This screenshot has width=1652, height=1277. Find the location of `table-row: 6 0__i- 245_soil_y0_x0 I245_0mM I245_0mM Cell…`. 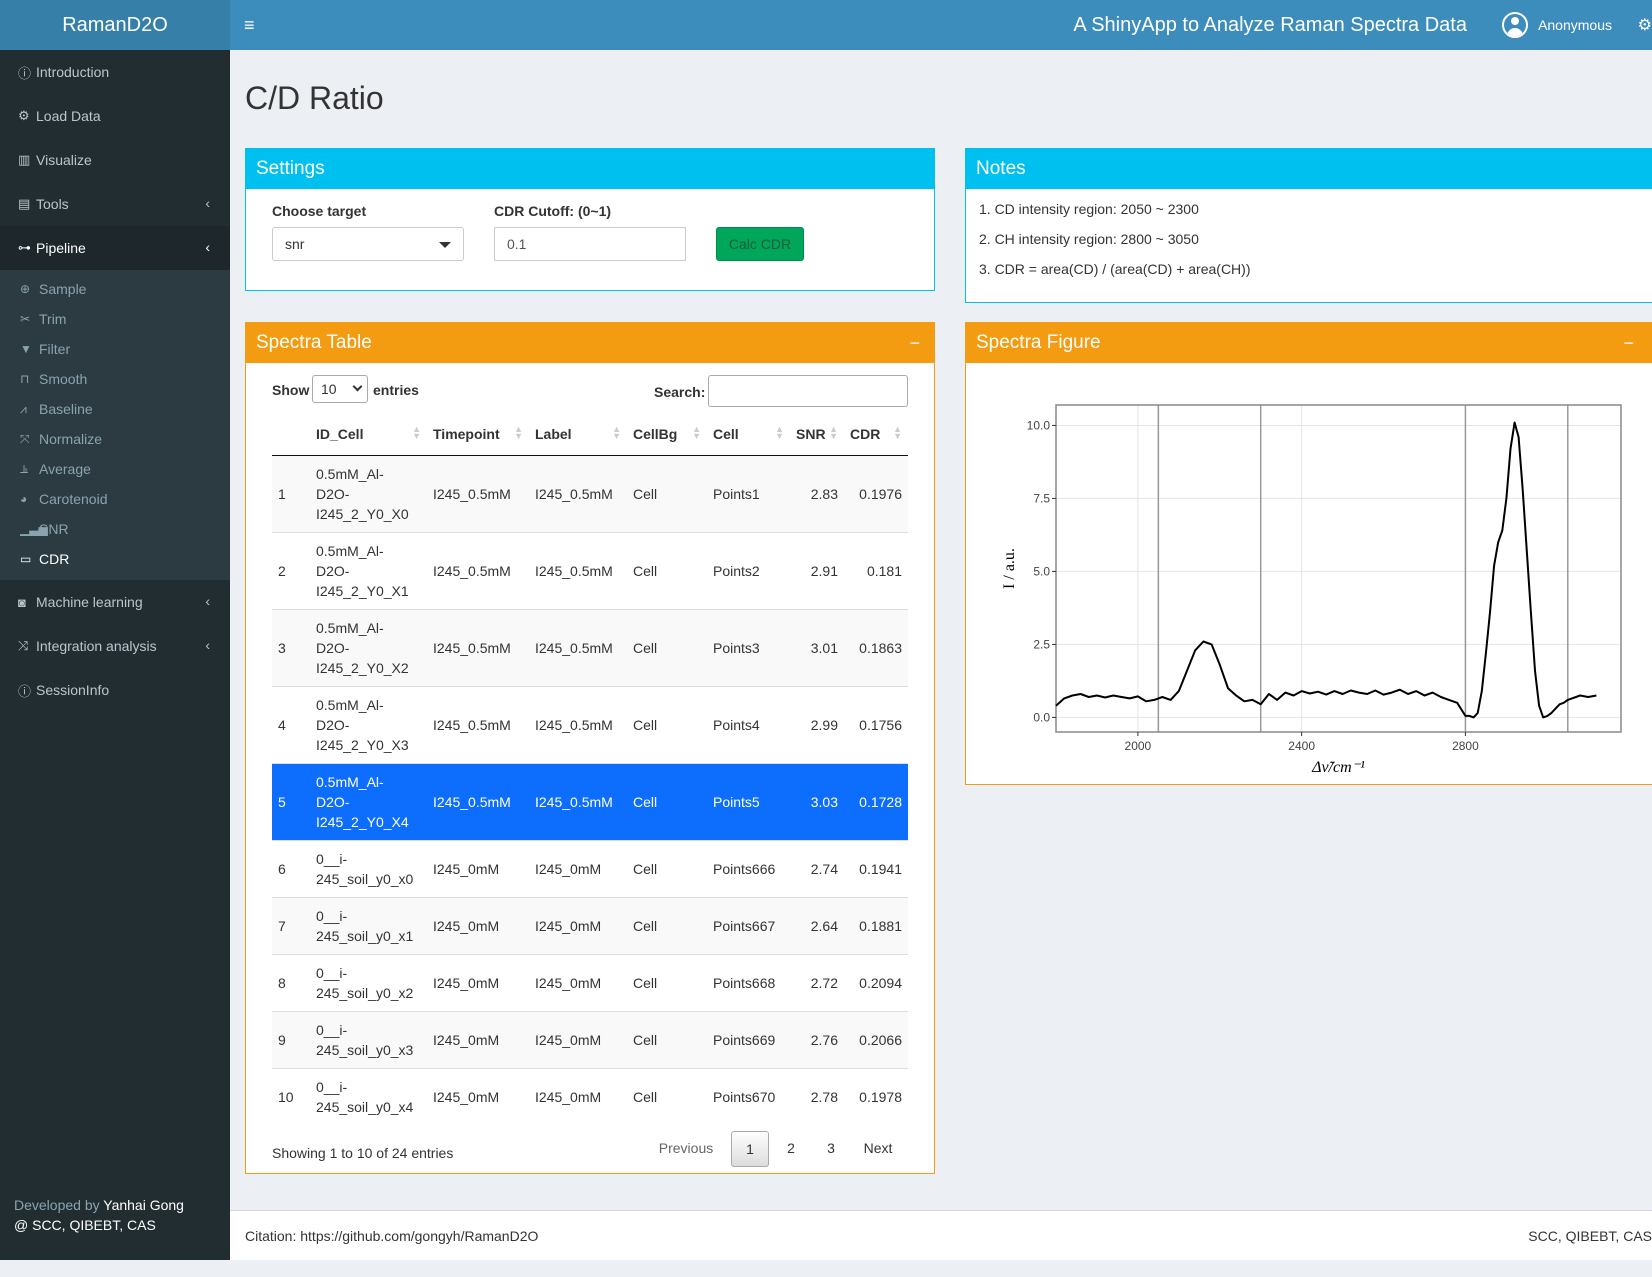

table-row: 6 0__i- 245_soil_y0_x0 I245_0mM I245_0mM Cell… is located at coordinates (590, 868).